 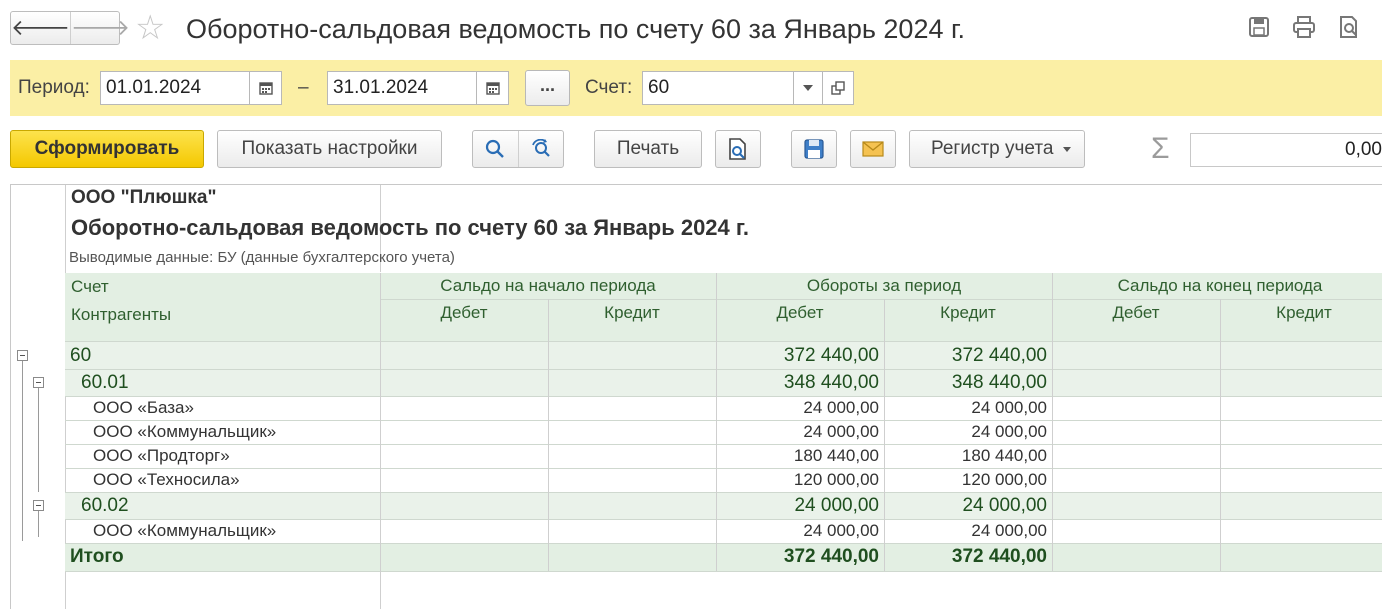 I want to click on register-button-label: Регистр учета, so click(x=992, y=148).